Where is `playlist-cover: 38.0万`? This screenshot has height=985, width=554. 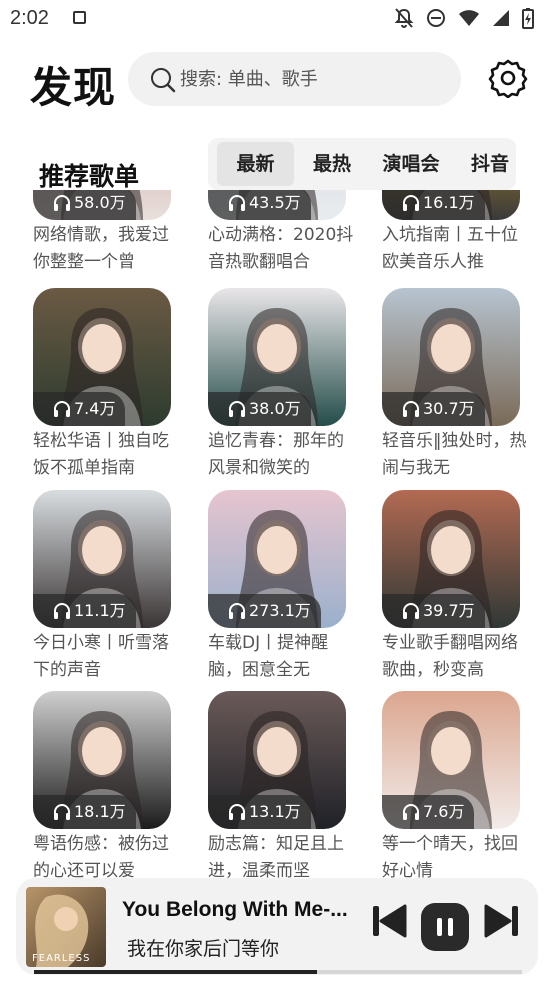 playlist-cover: 38.0万 is located at coordinates (277, 357).